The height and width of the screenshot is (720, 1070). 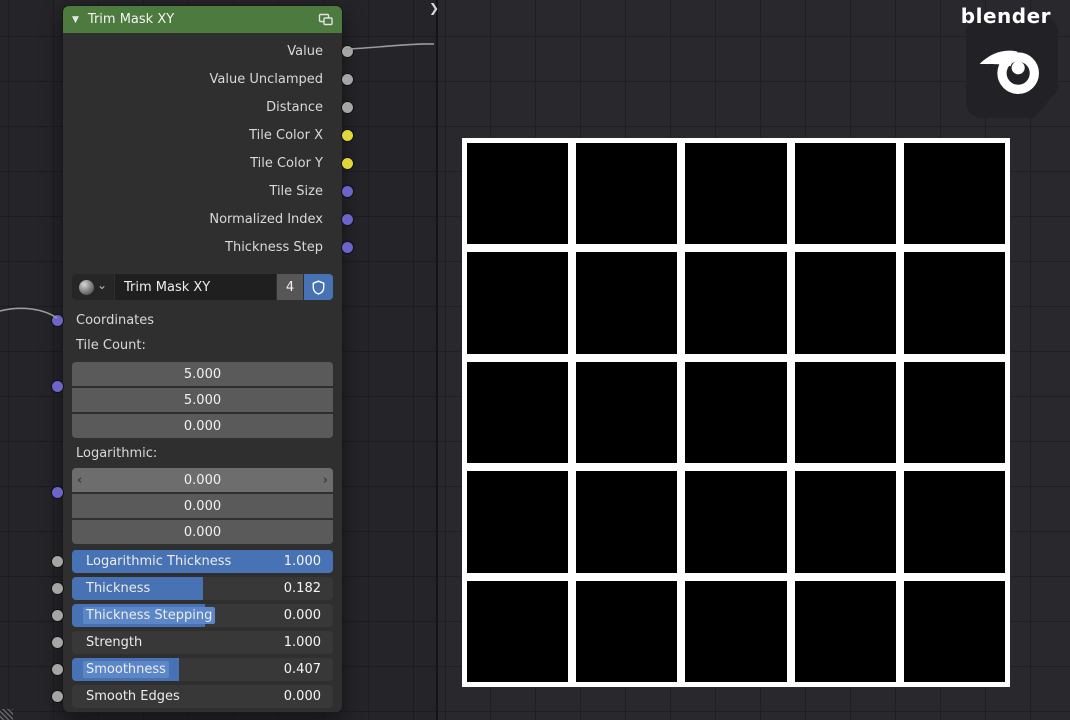 I want to click on tile-count-y-field: 5.000, so click(x=202, y=400).